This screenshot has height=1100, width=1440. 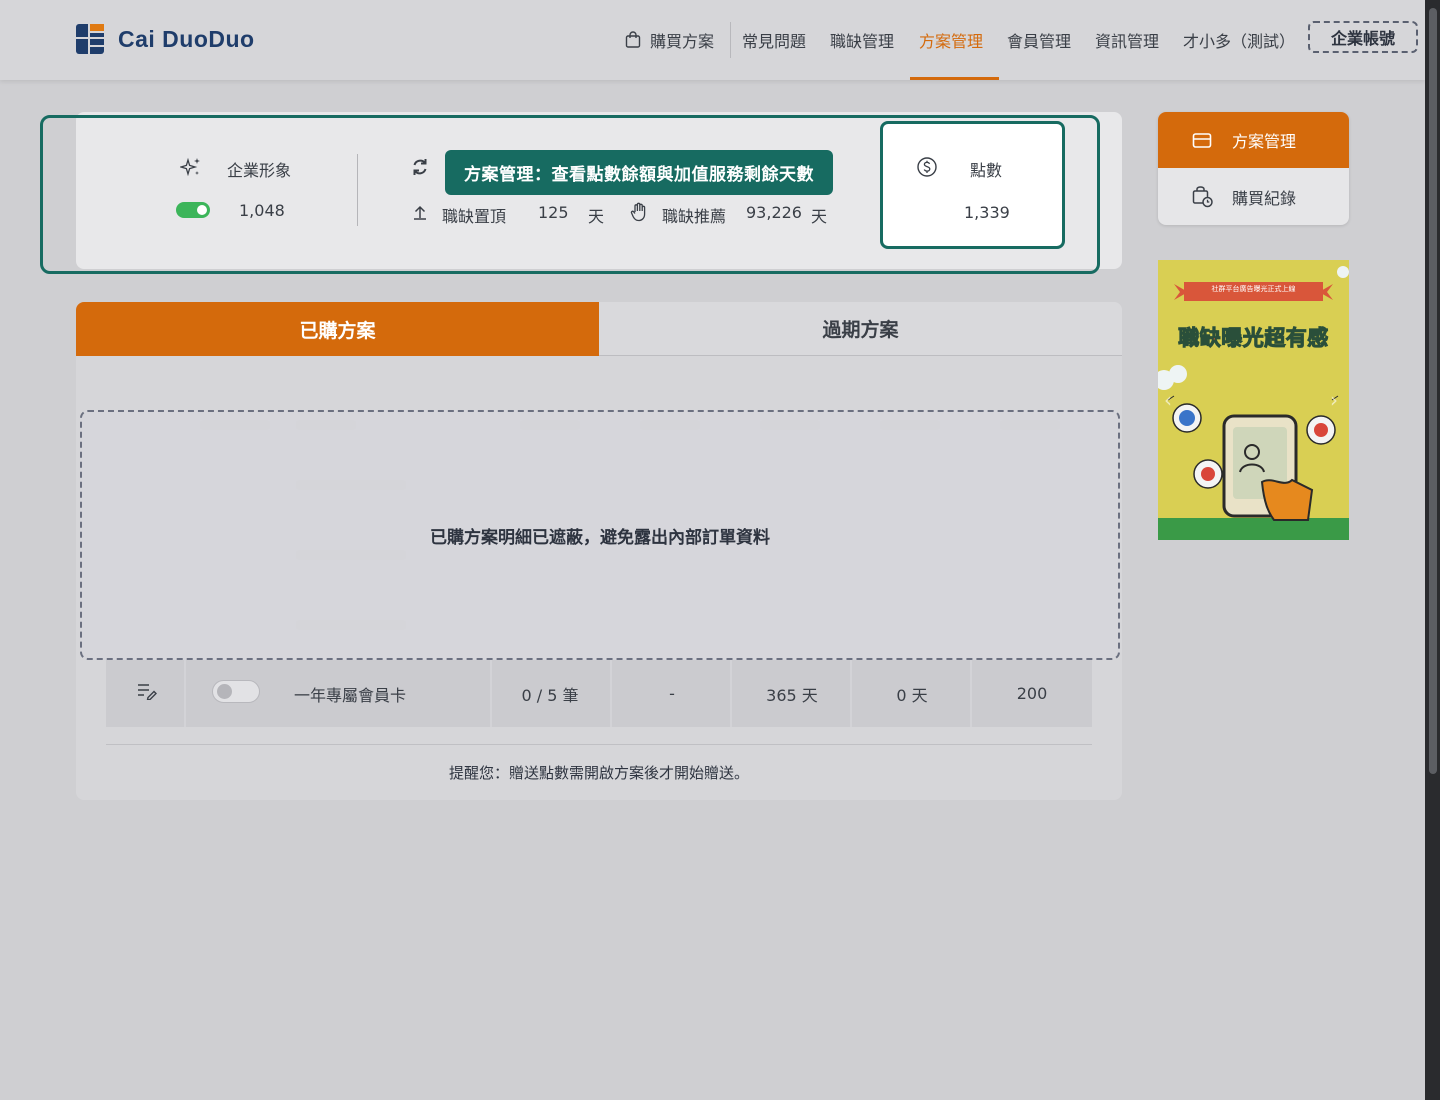 I want to click on ad-banner: 社群平台廣告曝光正式上線 職缺曝光超有感 ‹ ›, so click(x=1253, y=400).